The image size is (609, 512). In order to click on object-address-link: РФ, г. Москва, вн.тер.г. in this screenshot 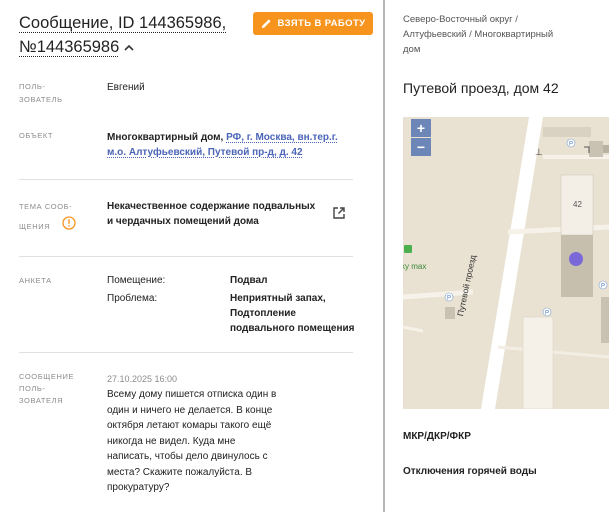, I will do `click(282, 137)`.